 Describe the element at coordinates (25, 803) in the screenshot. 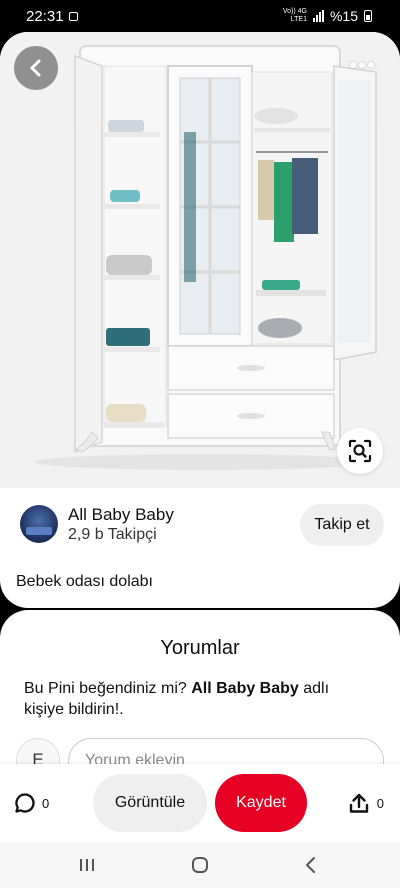

I see `speech-bubble-icon` at that location.